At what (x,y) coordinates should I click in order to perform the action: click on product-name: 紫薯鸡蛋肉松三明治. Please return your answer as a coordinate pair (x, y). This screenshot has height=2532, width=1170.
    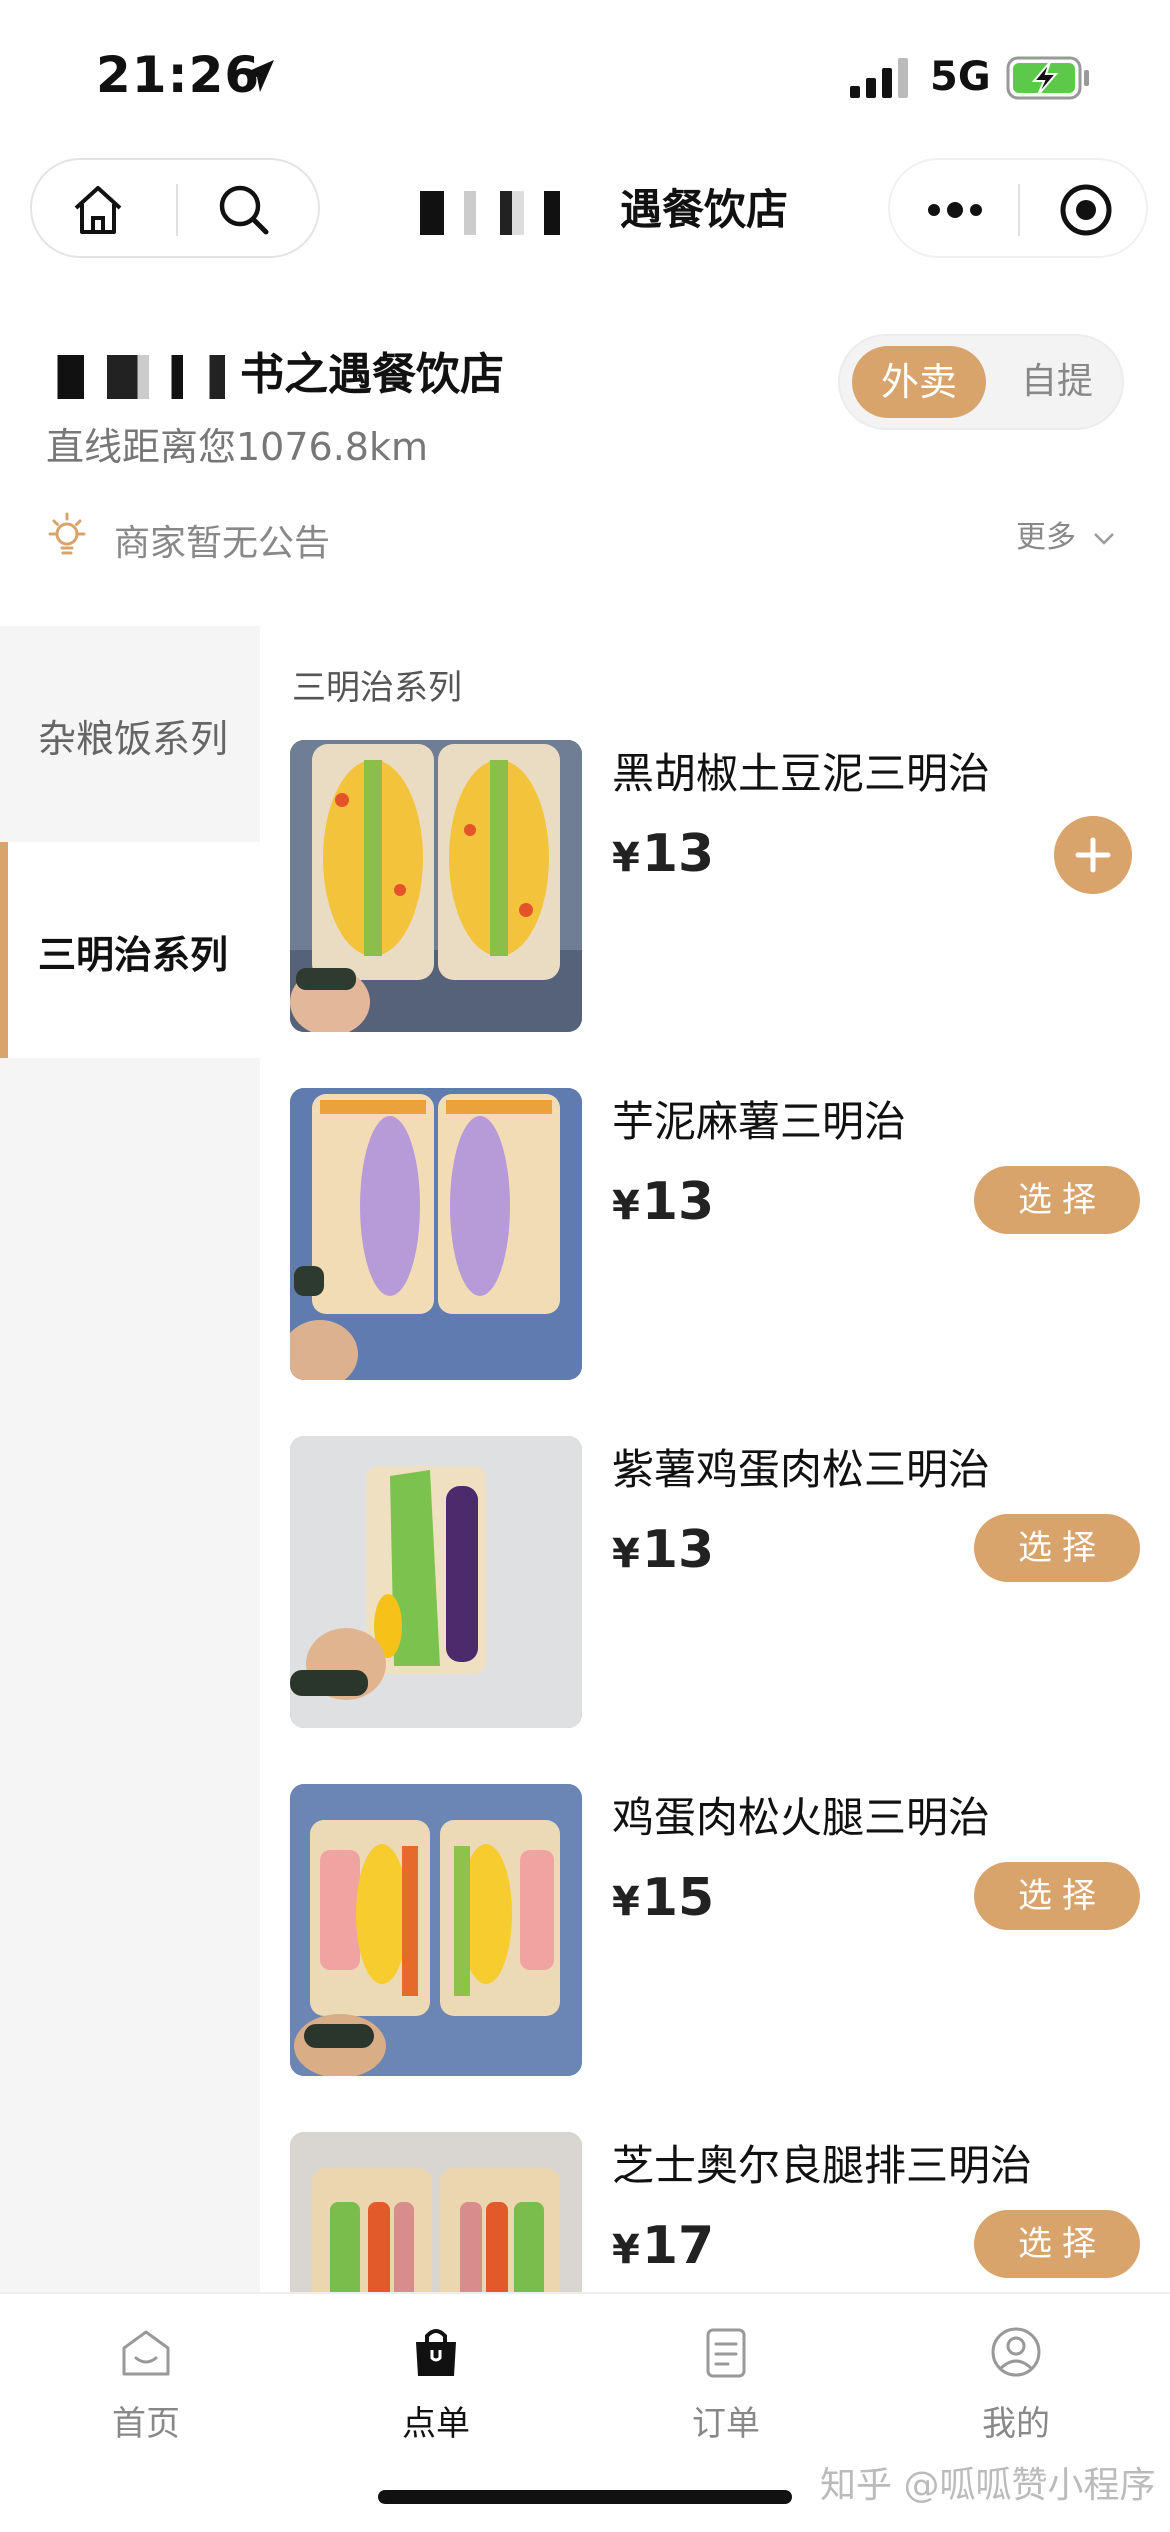
    Looking at the image, I should click on (801, 1469).